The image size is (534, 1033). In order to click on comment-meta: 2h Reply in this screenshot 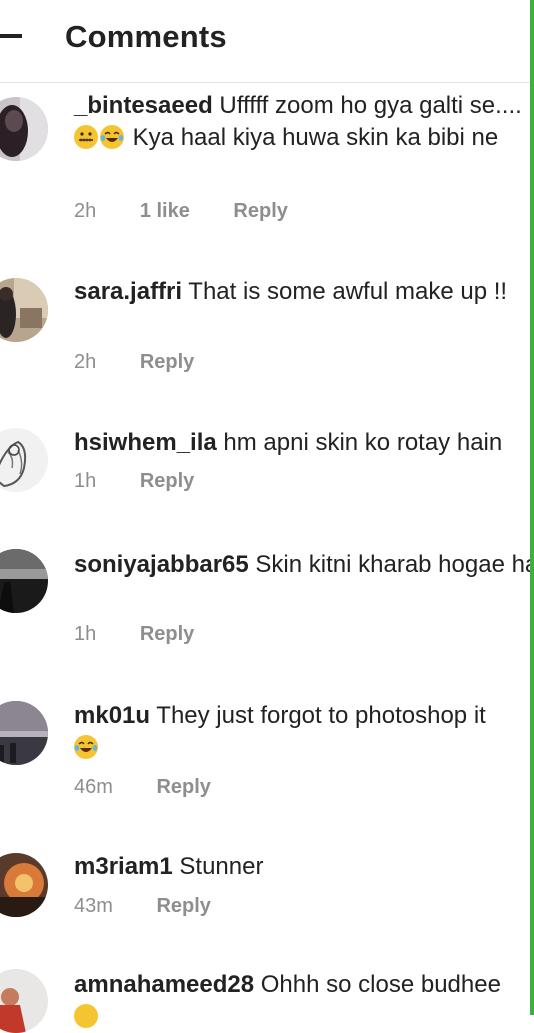, I will do `click(134, 362)`.